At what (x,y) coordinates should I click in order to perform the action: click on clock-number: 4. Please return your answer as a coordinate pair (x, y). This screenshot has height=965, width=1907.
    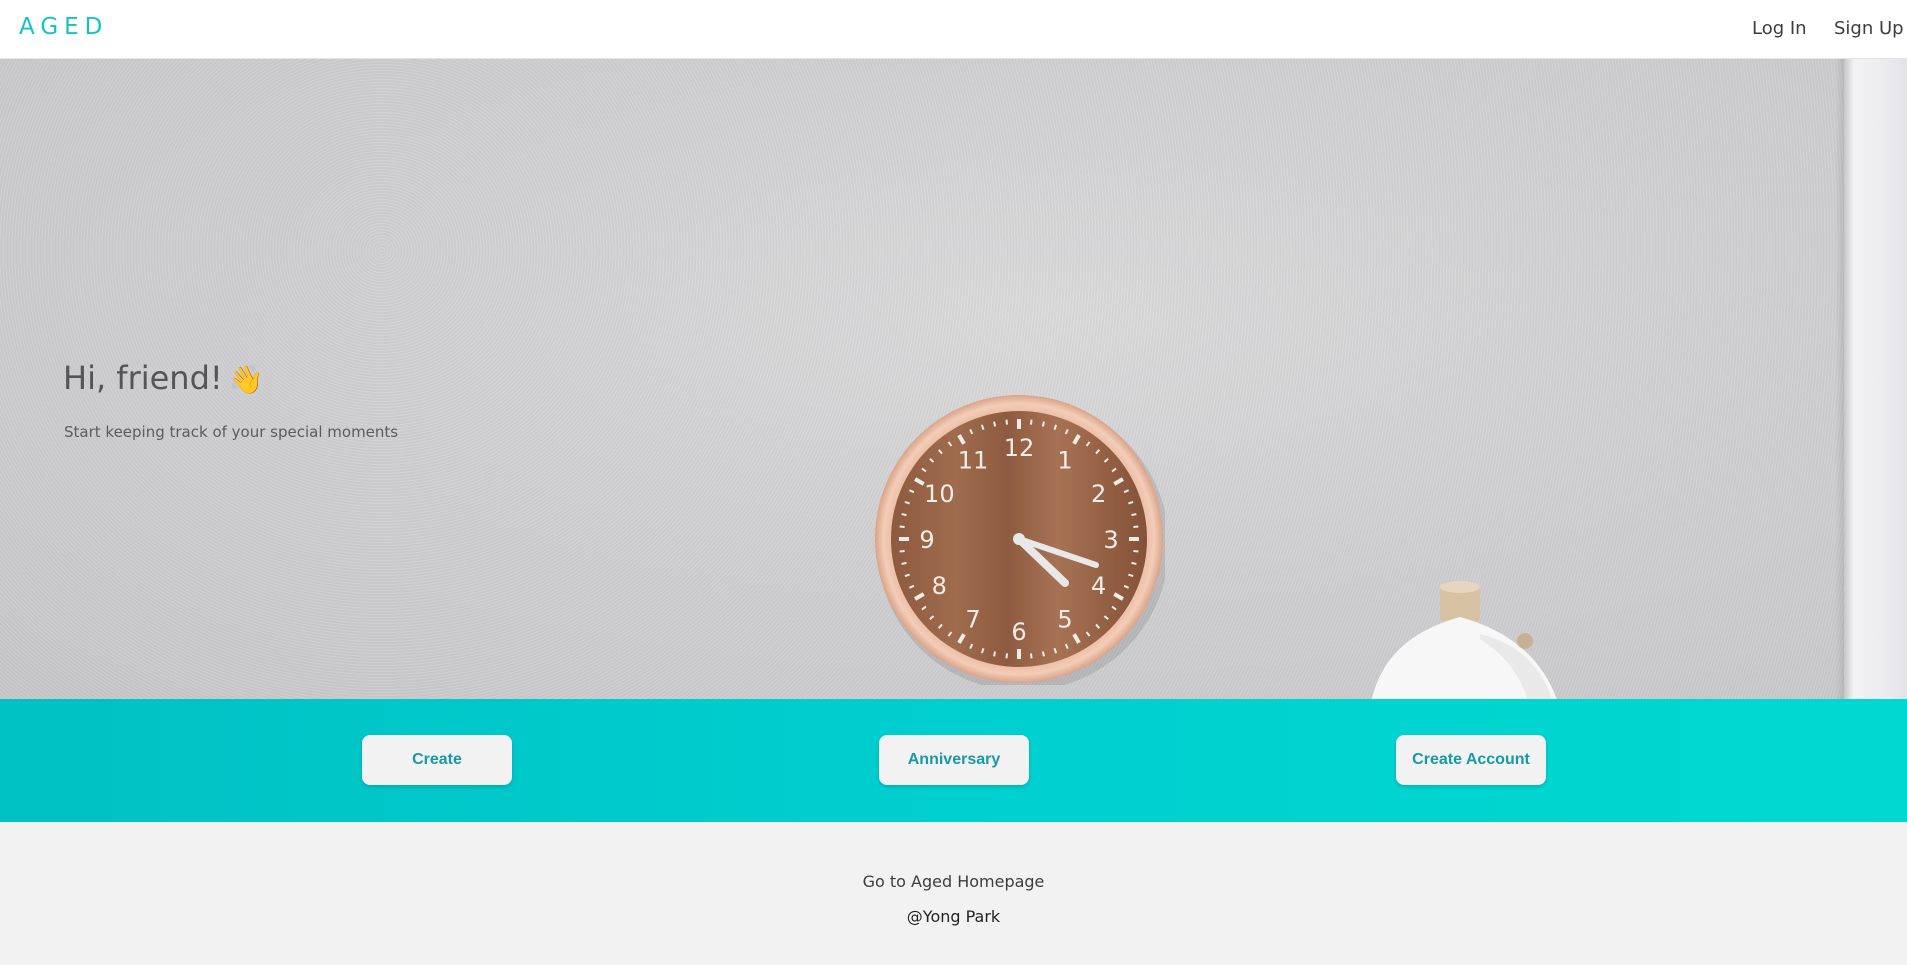
    Looking at the image, I should click on (1098, 586).